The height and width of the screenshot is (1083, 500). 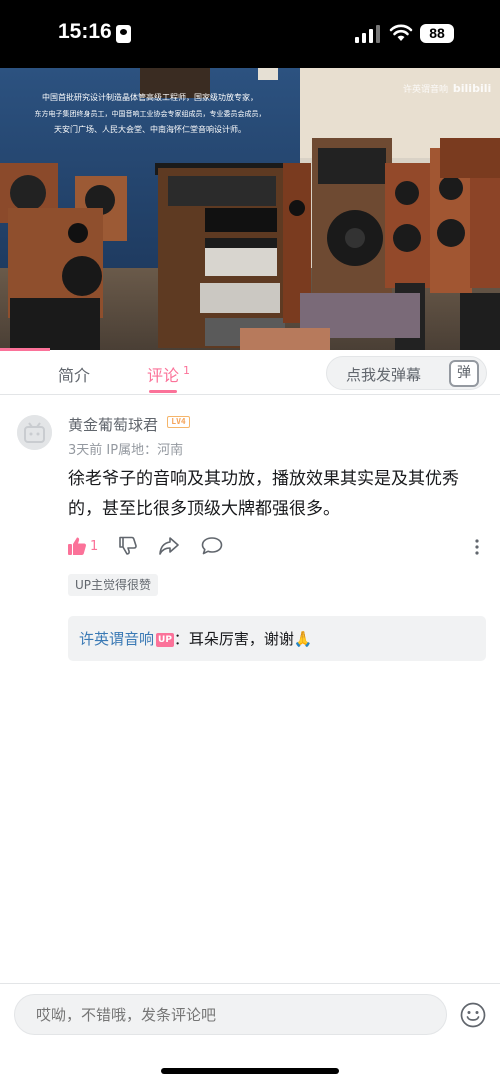 What do you see at coordinates (263, 494) in the screenshot?
I see `comment-text: 徐老爷子的音响及其功放，播放效果其实是及其优秀的，甚至比很多顶级大牌都强很多。` at bounding box center [263, 494].